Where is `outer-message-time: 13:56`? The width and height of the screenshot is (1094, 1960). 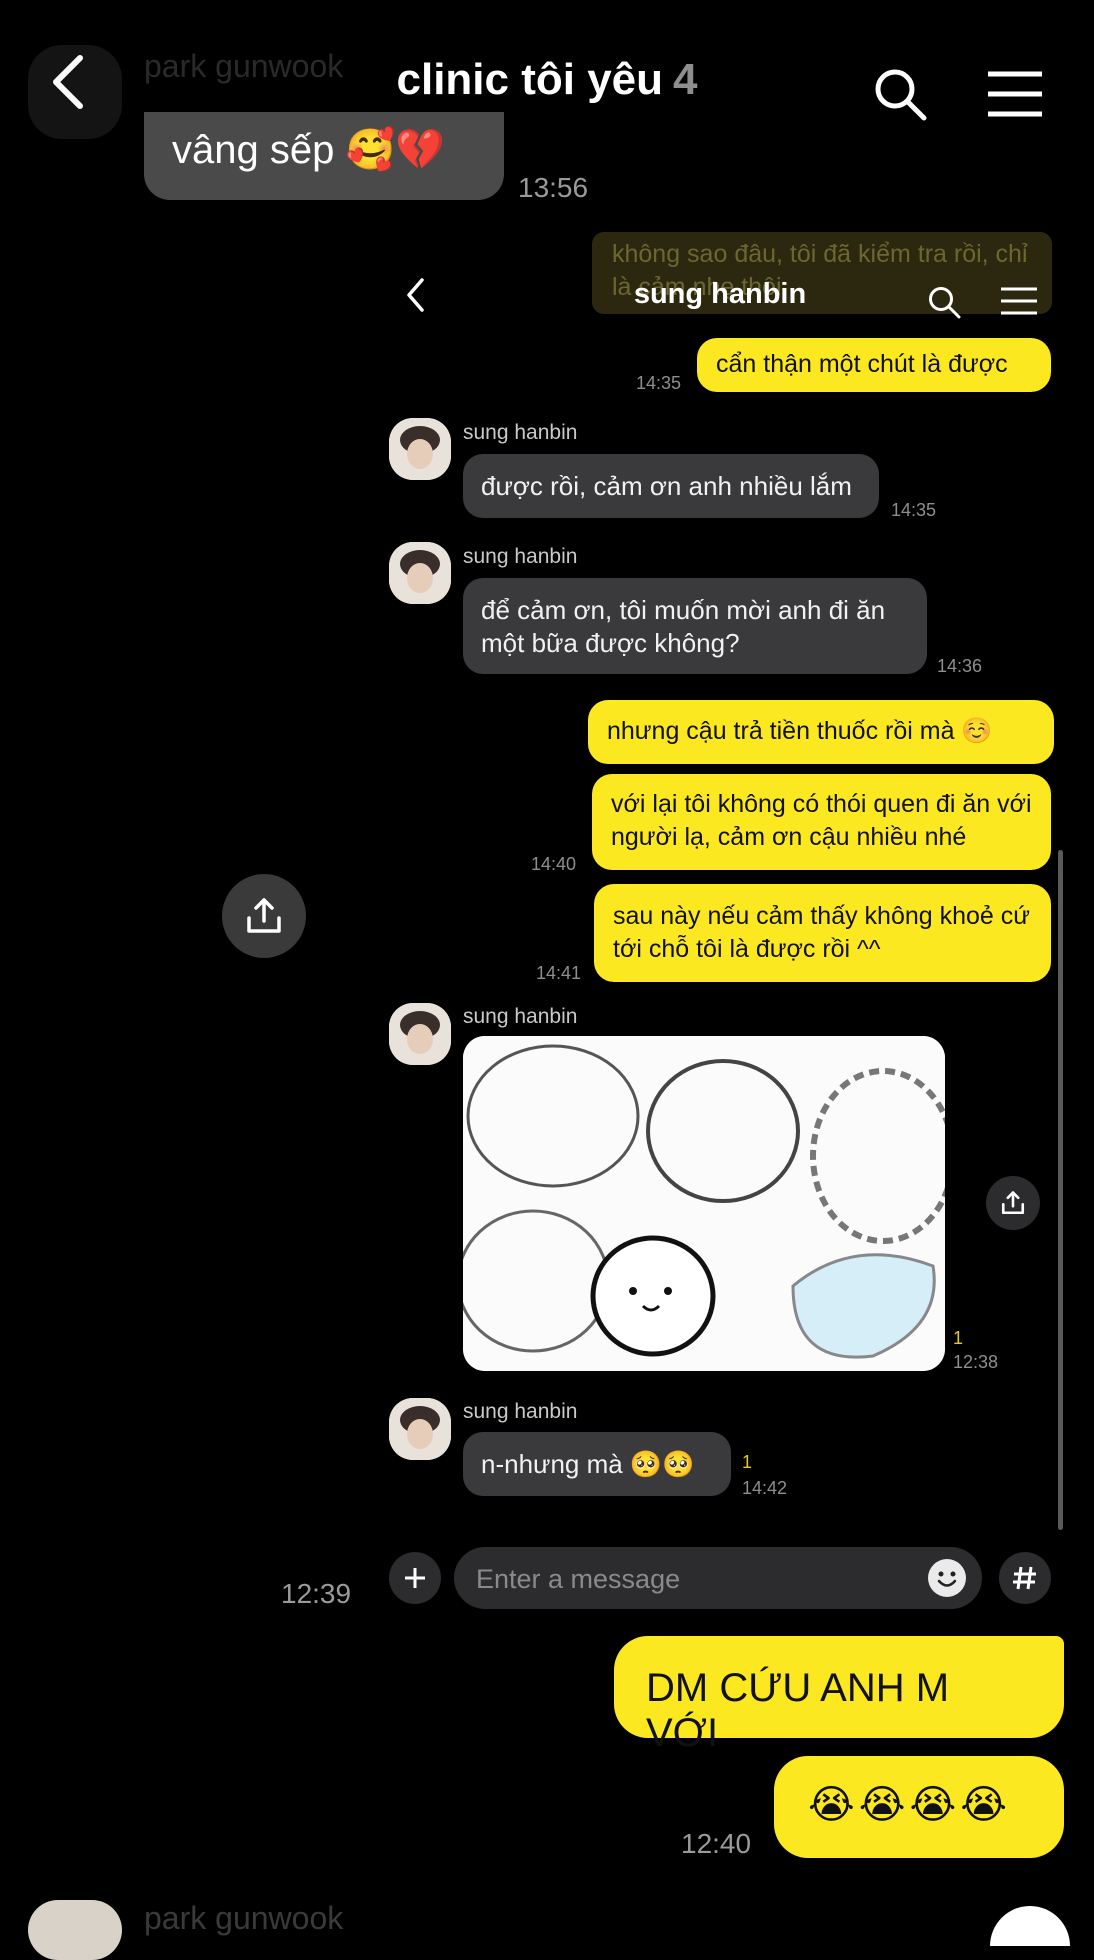
outer-message-time: 13:56 is located at coordinates (553, 187).